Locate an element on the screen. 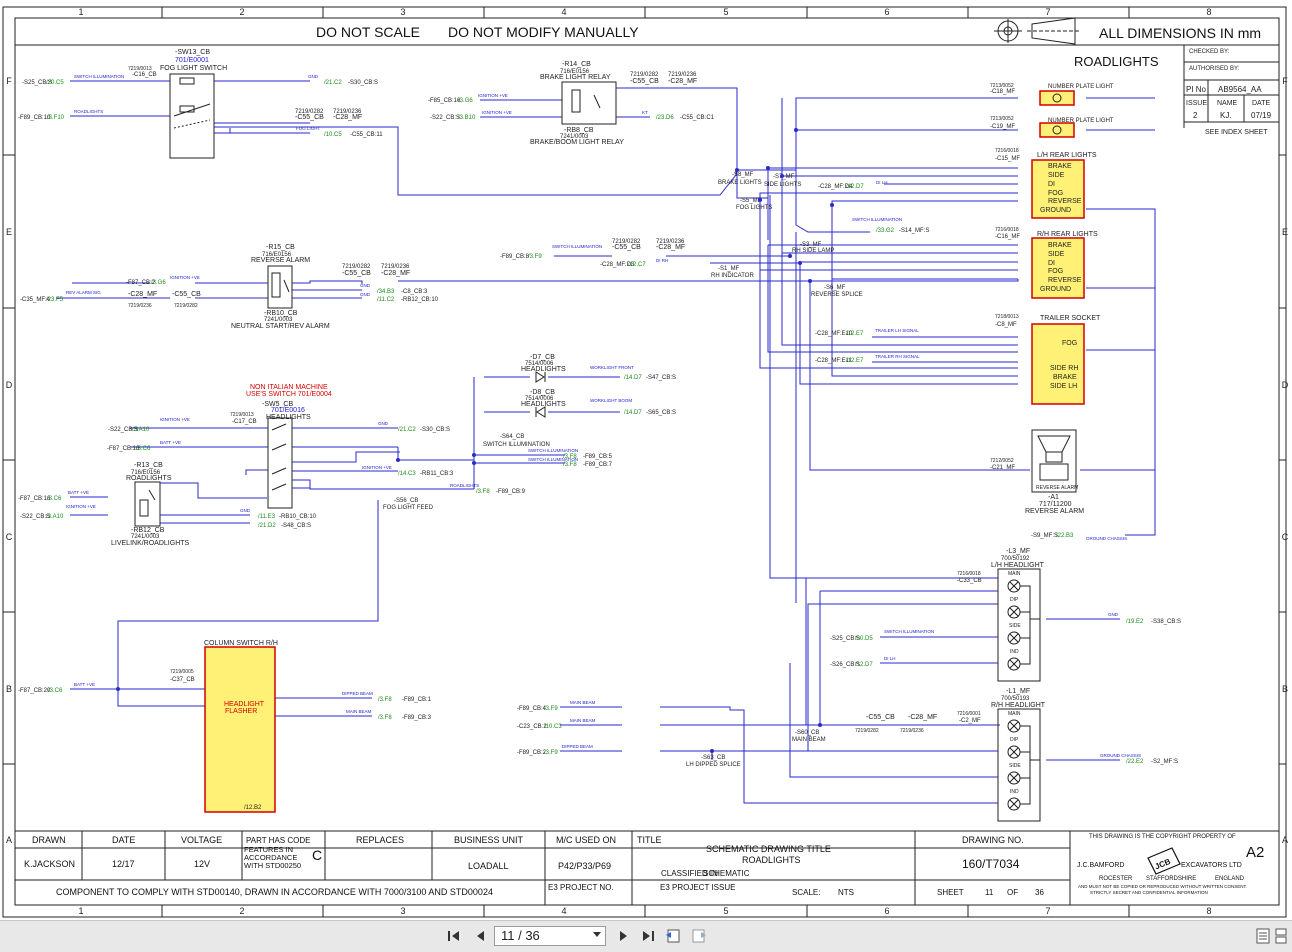 The width and height of the screenshot is (1292, 952). xref-link: /14.C3 is located at coordinates (407, 474).